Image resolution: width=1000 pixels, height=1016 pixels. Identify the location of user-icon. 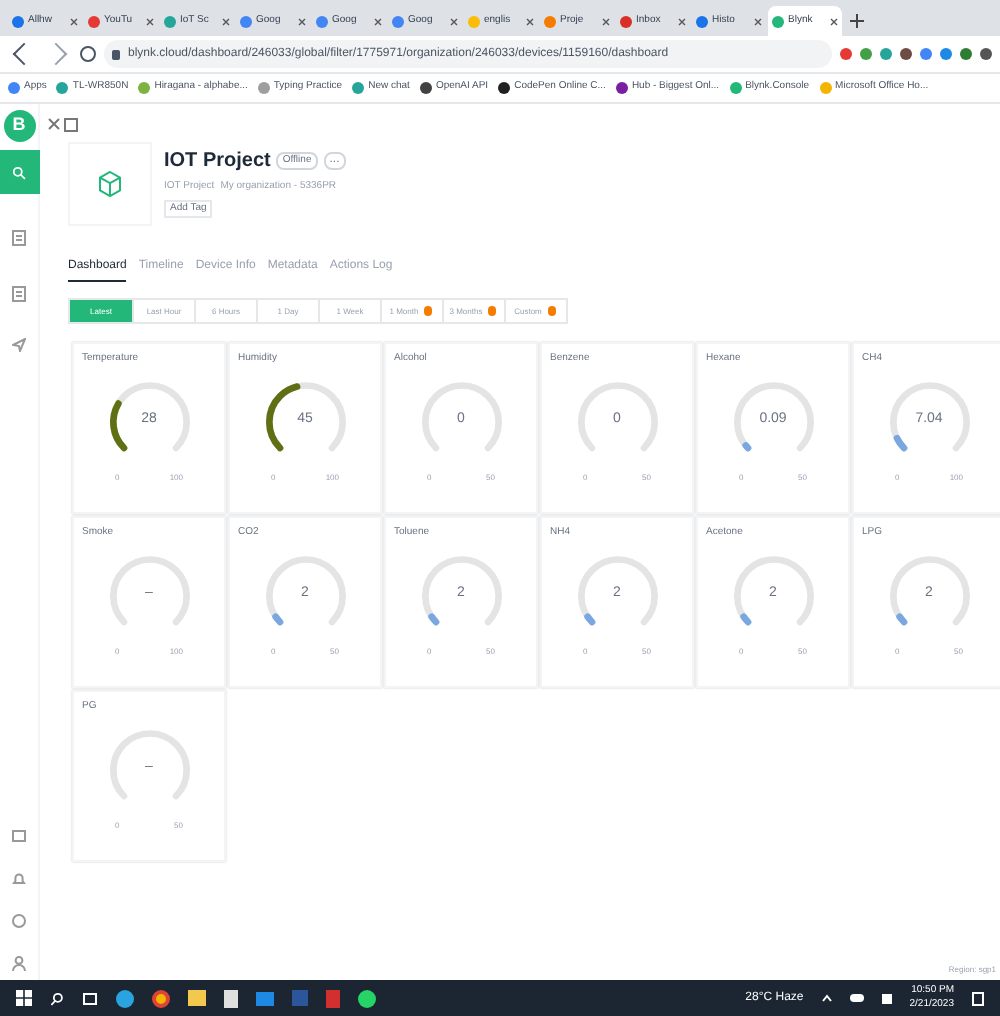
(19, 964).